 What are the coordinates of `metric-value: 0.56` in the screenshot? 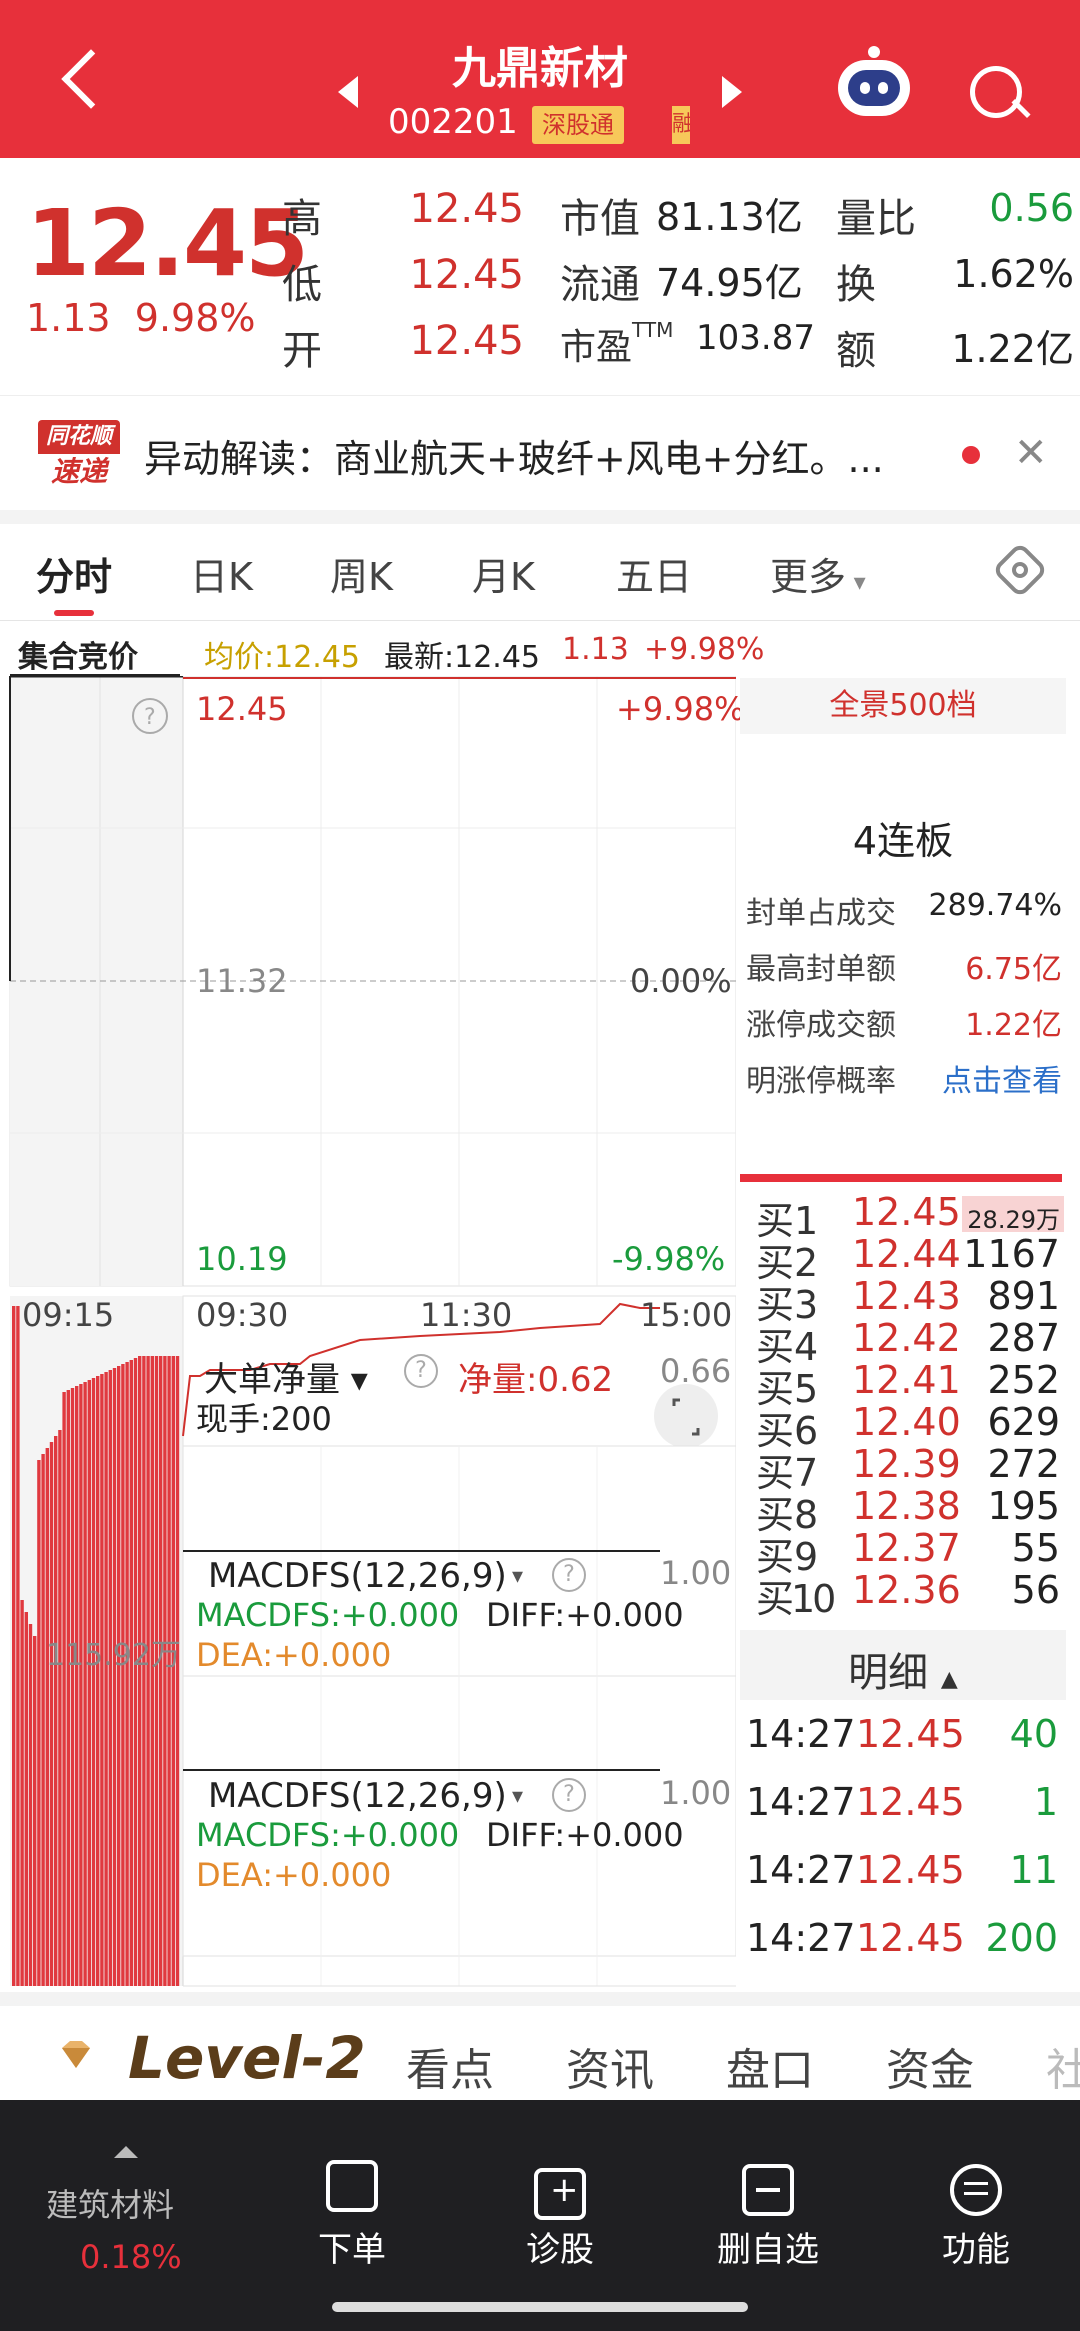 It's located at (1031, 208).